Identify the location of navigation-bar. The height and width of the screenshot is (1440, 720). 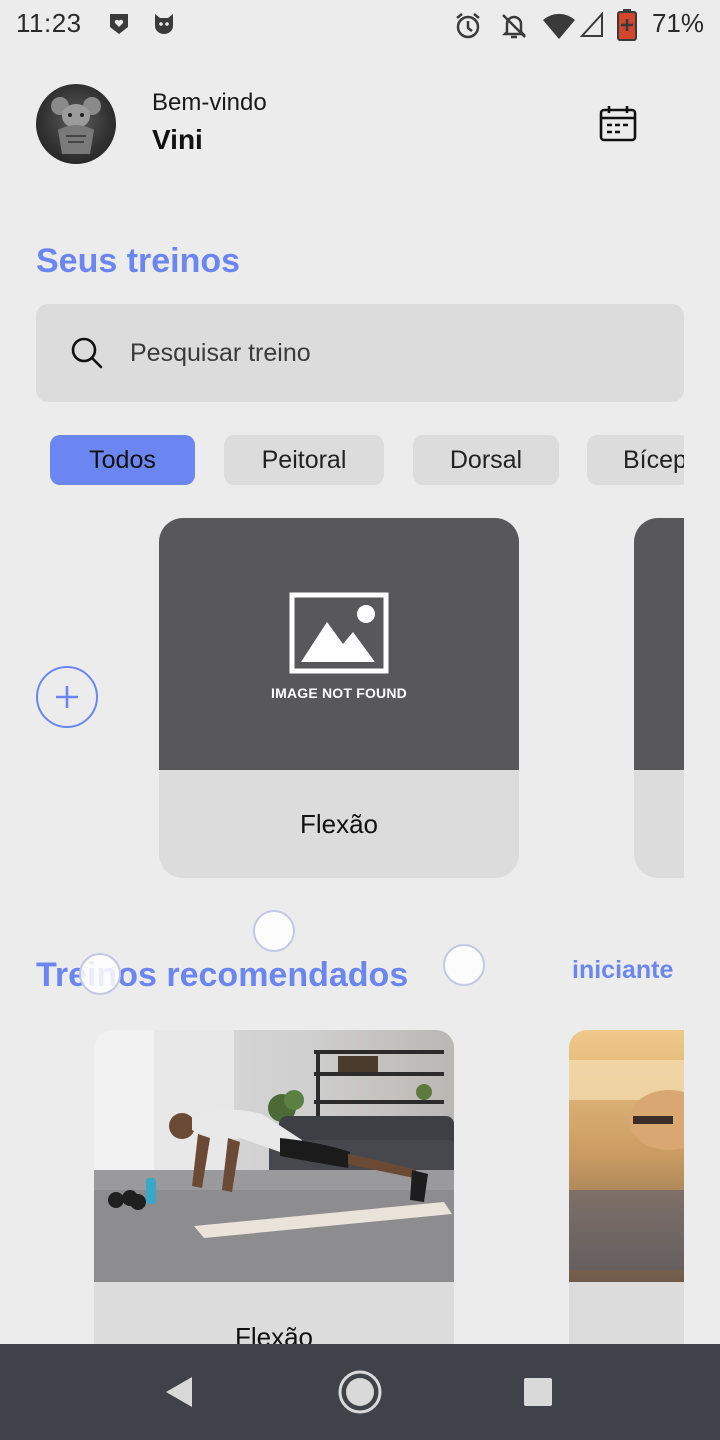
(360, 1392).